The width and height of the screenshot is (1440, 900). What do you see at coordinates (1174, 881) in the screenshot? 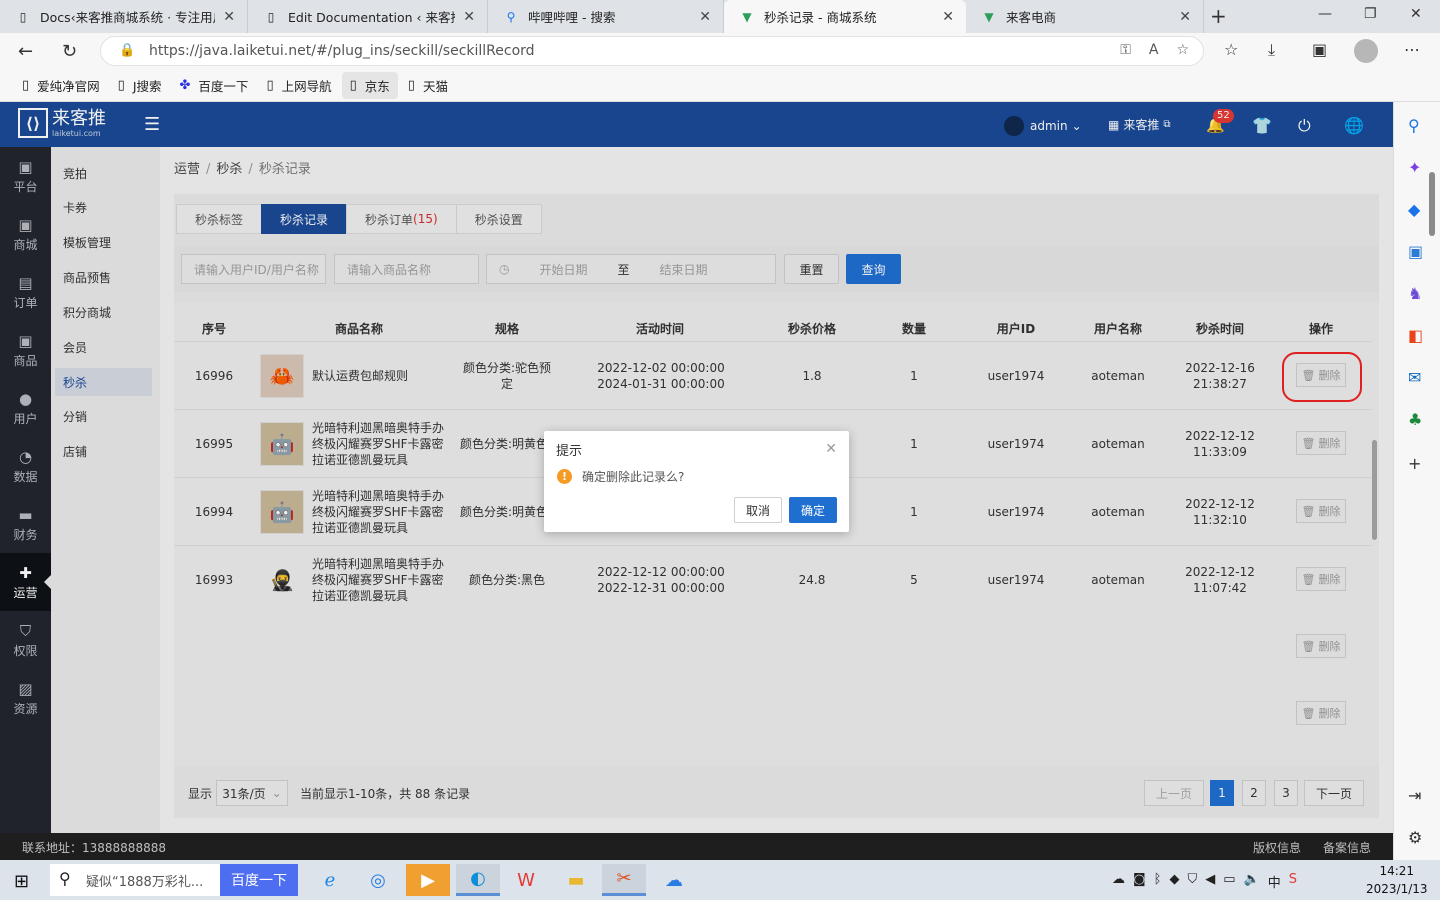
I see `nvidia-icon: ◆` at bounding box center [1174, 881].